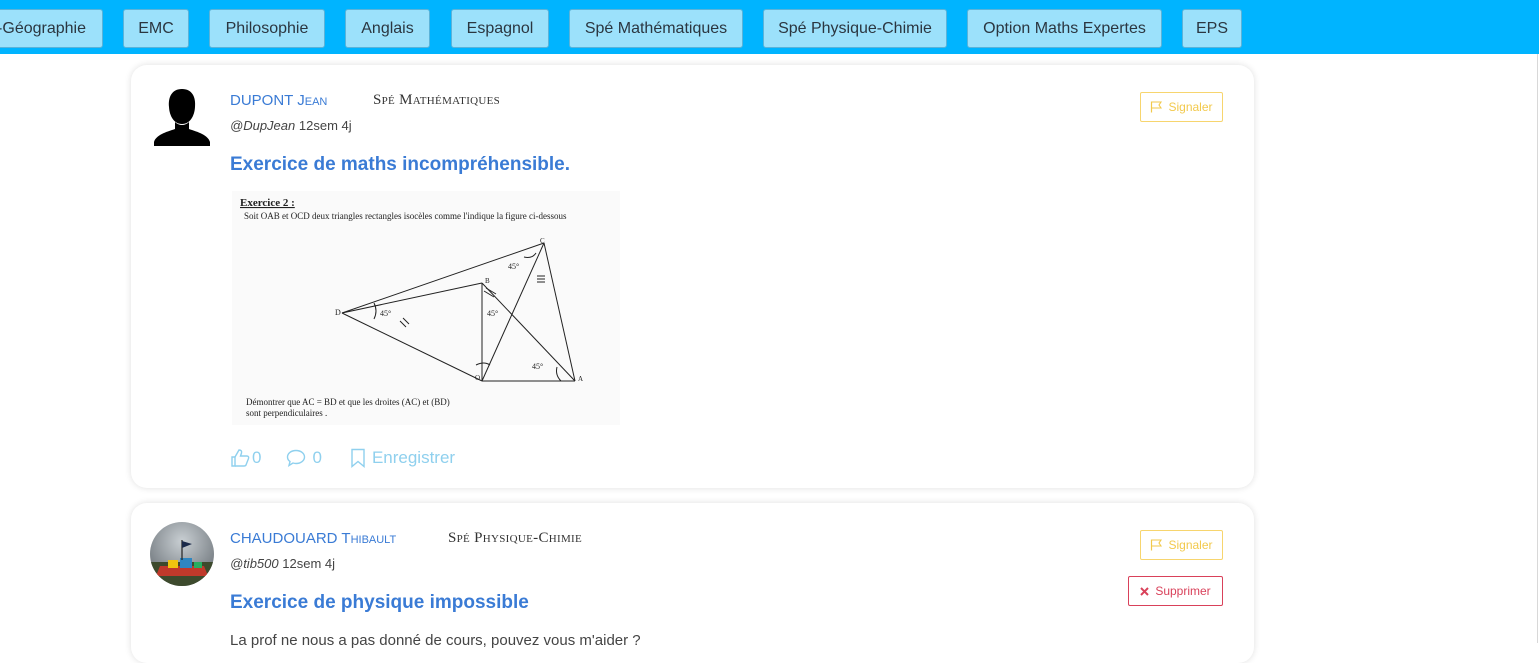  What do you see at coordinates (240, 458) in the screenshot?
I see `thumbs-up-icon` at bounding box center [240, 458].